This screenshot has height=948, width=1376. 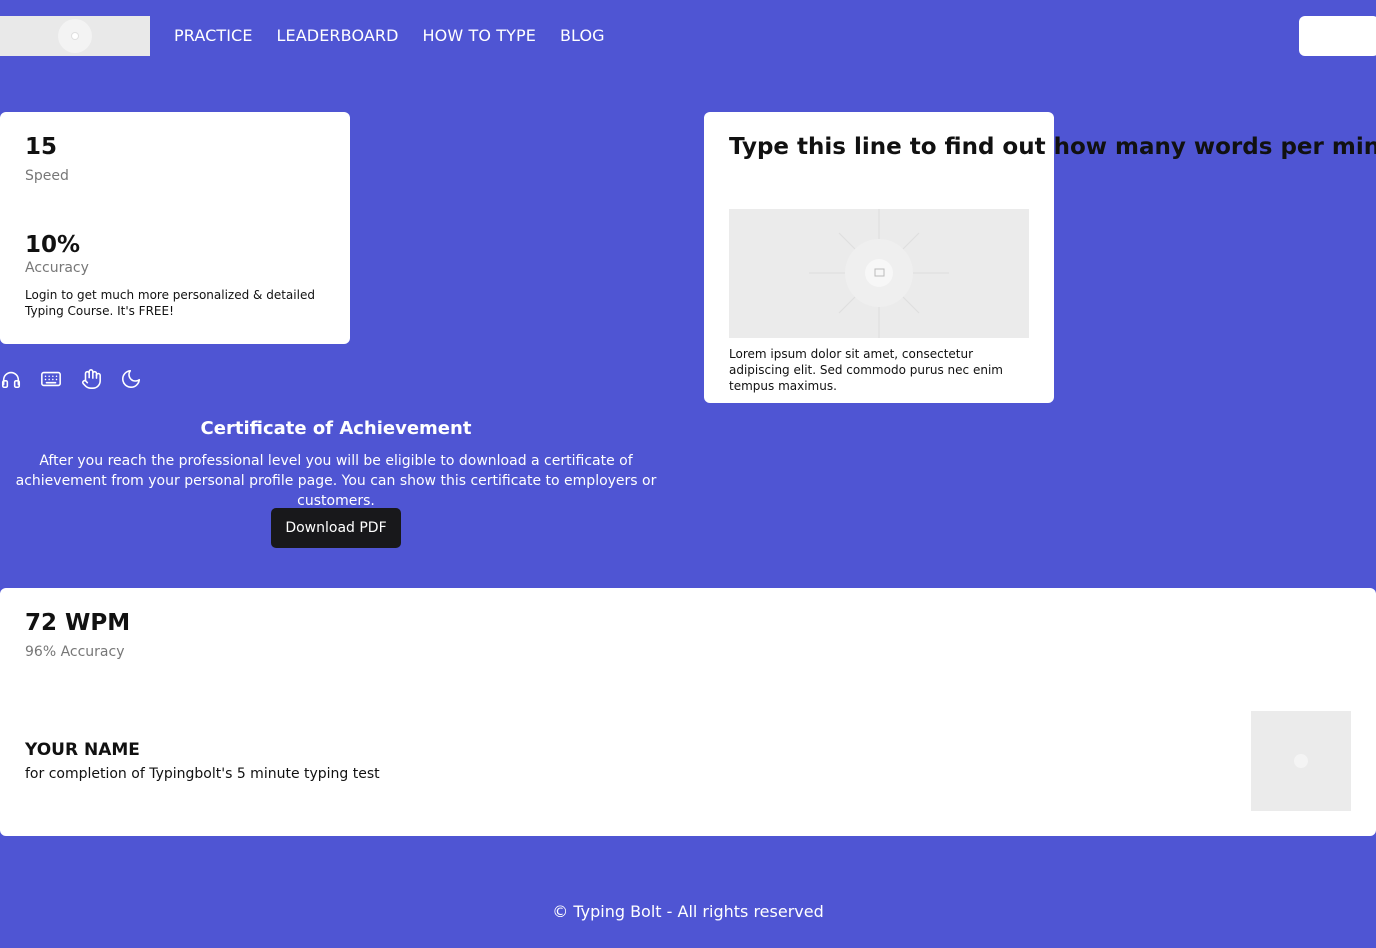 I want to click on toolbar-icons, so click(x=71, y=379).